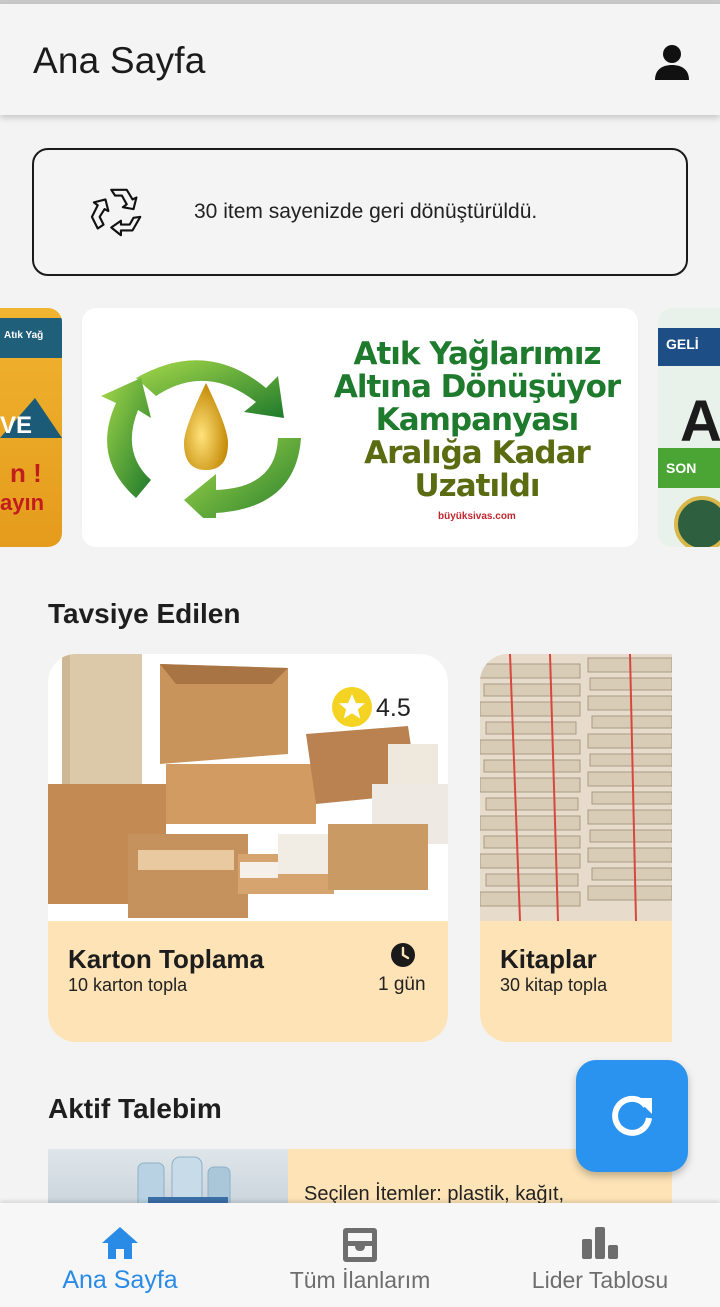  I want to click on card-title: Karton Toplama, so click(166, 959).